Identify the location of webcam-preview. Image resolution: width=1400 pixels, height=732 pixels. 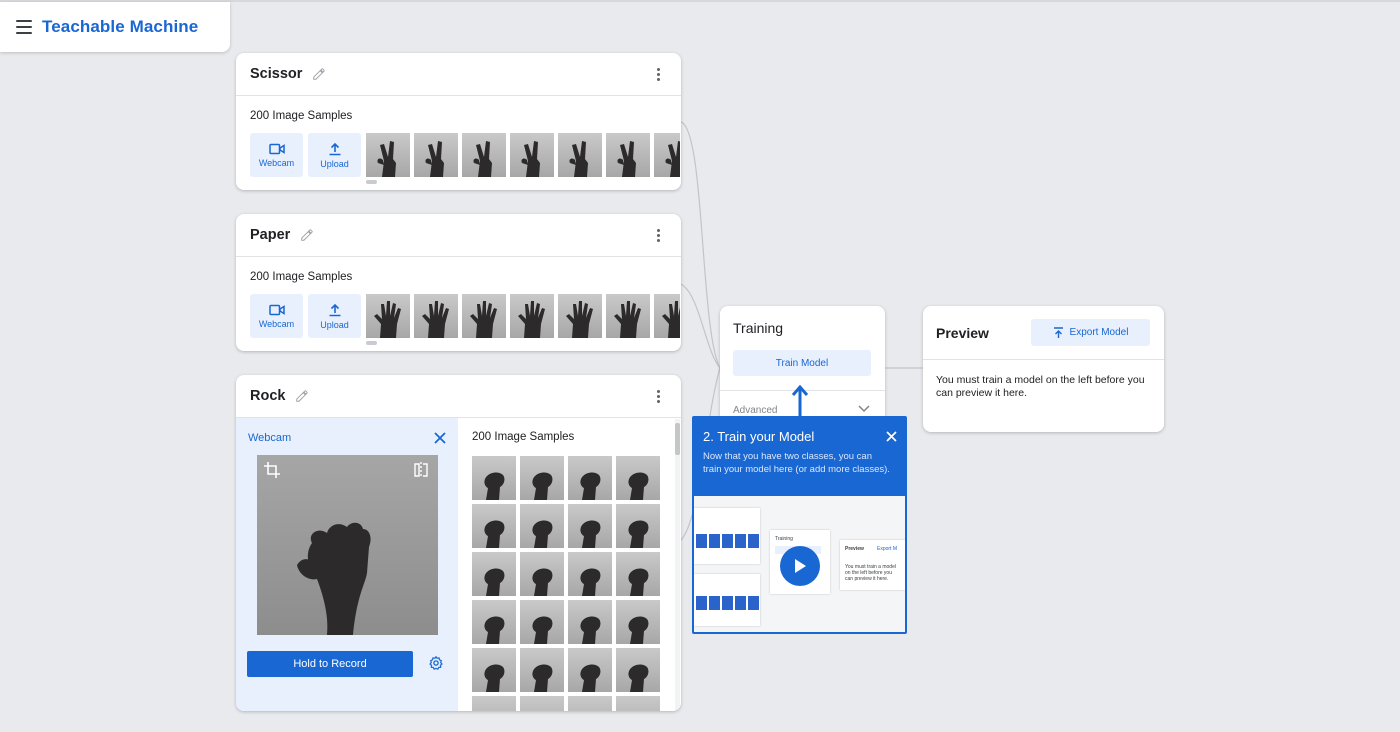
(347, 545).